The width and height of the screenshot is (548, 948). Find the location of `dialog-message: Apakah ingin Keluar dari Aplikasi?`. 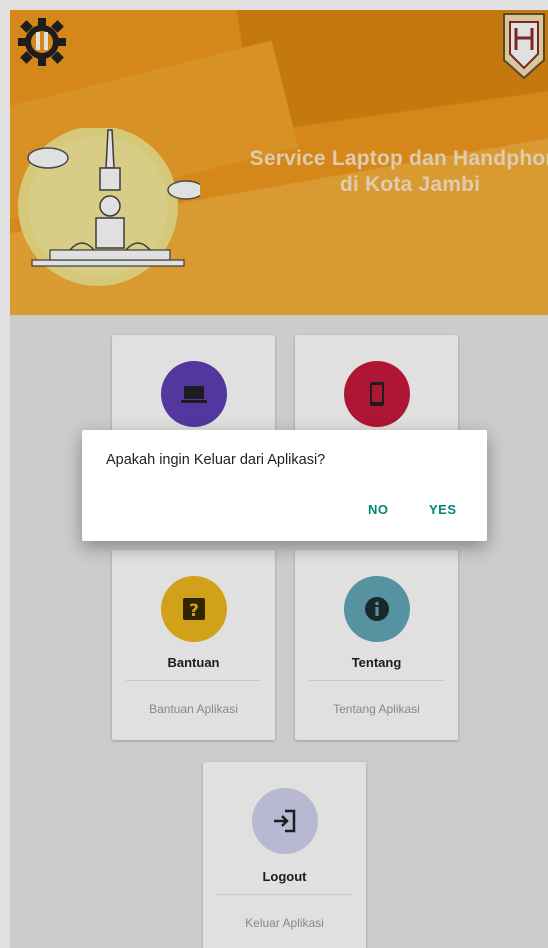

dialog-message: Apakah ingin Keluar dari Aplikasi? is located at coordinates (216, 460).